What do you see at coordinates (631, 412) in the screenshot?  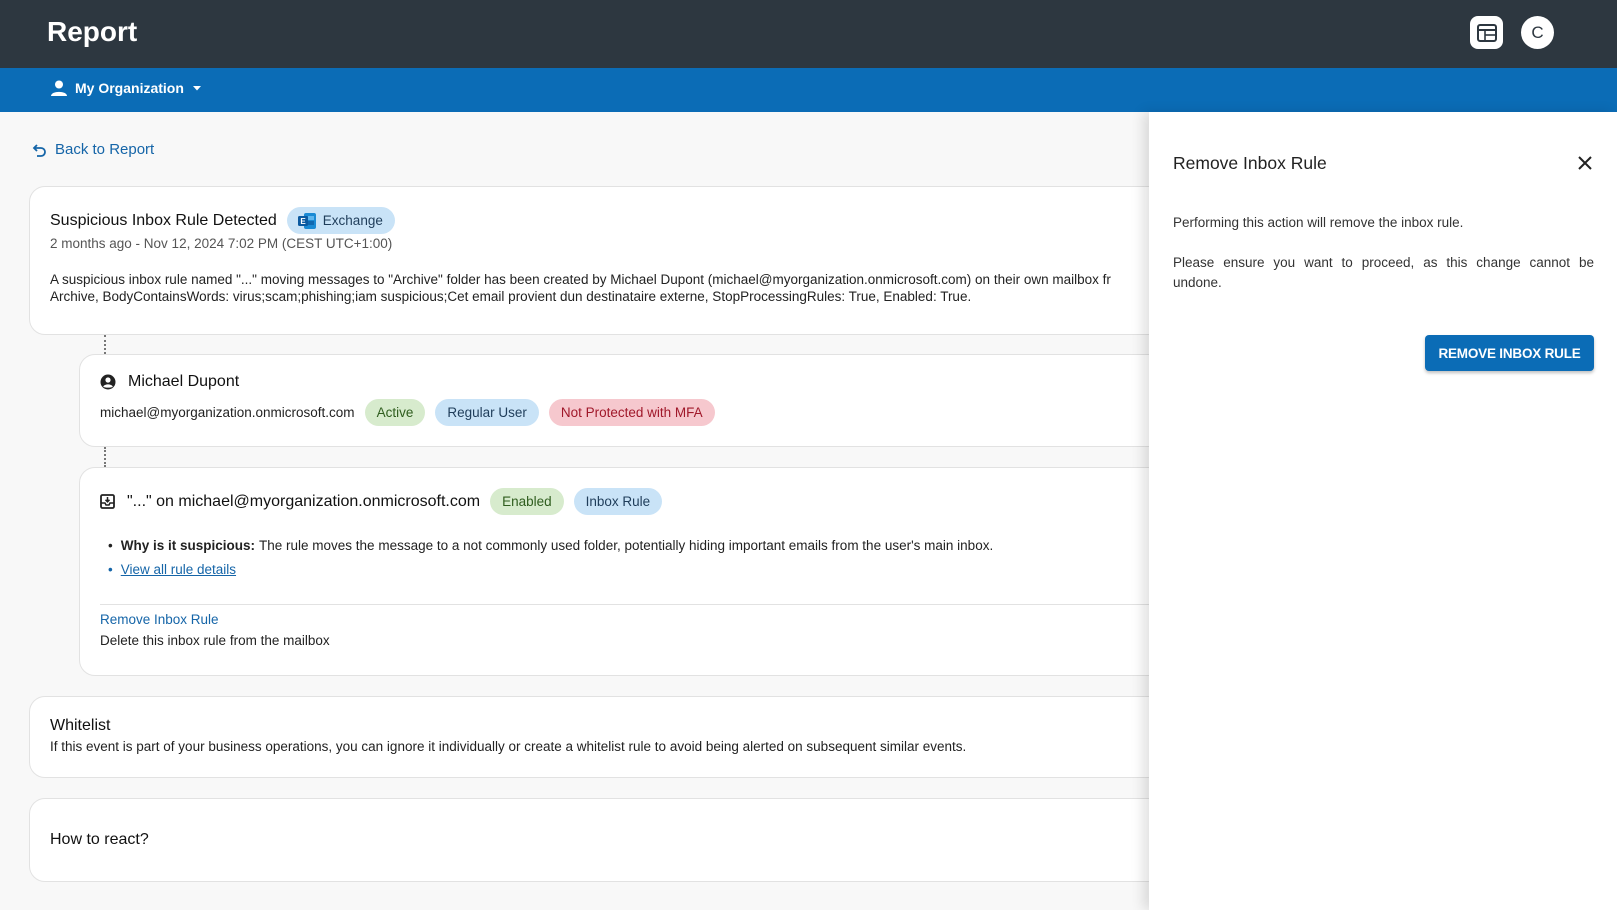 I see `mfa-badge: Not Protected with MFA` at bounding box center [631, 412].